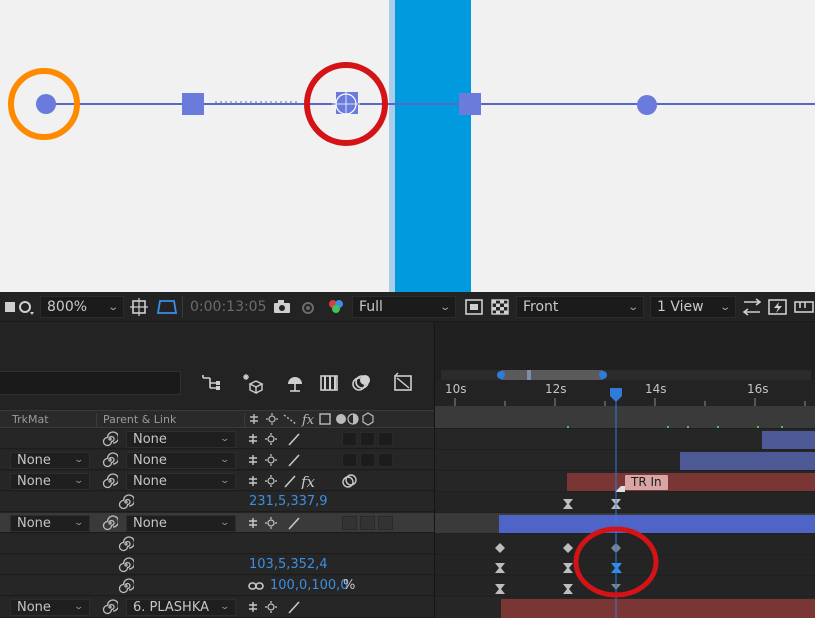 This screenshot has height=618, width=815. What do you see at coordinates (256, 588) in the screenshot?
I see `constrain-proportions-icon` at bounding box center [256, 588].